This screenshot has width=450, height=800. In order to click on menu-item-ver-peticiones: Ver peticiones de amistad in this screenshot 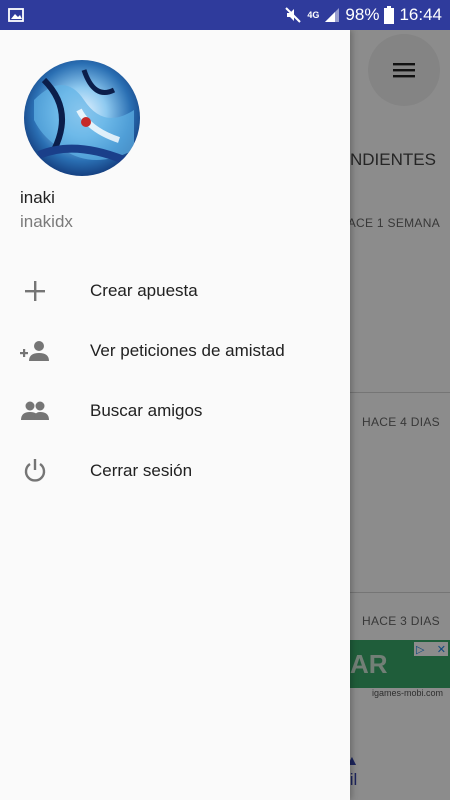, I will do `click(175, 351)`.